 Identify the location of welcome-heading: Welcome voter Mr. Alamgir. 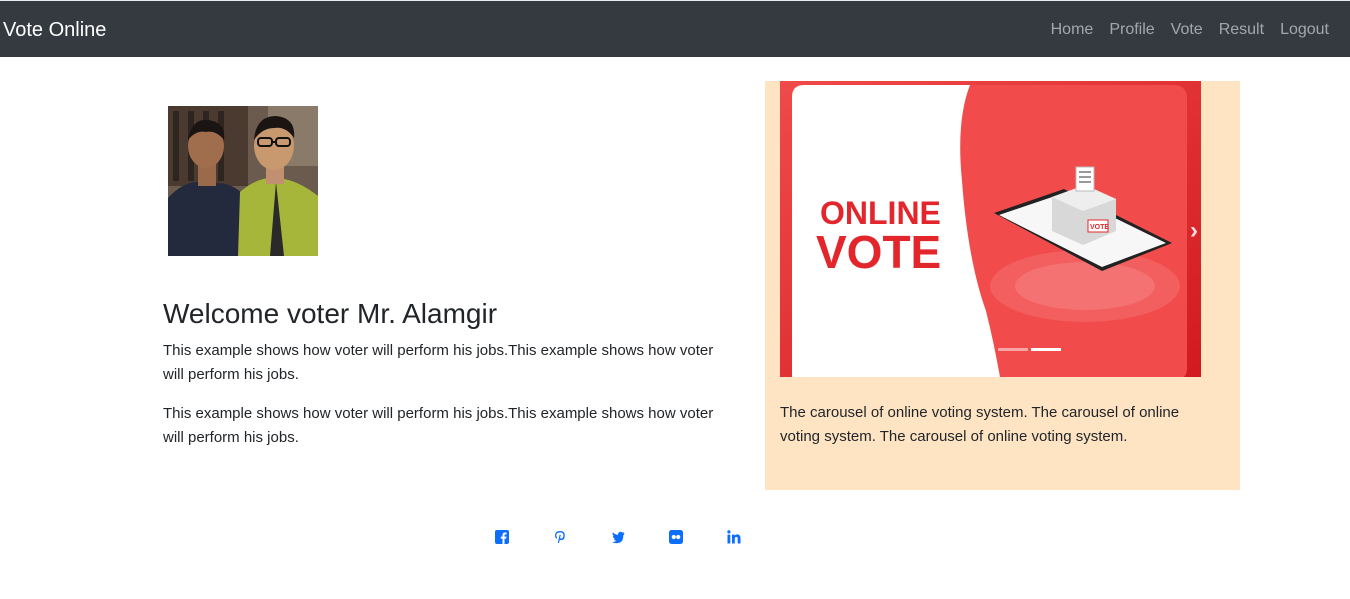
(330, 313).